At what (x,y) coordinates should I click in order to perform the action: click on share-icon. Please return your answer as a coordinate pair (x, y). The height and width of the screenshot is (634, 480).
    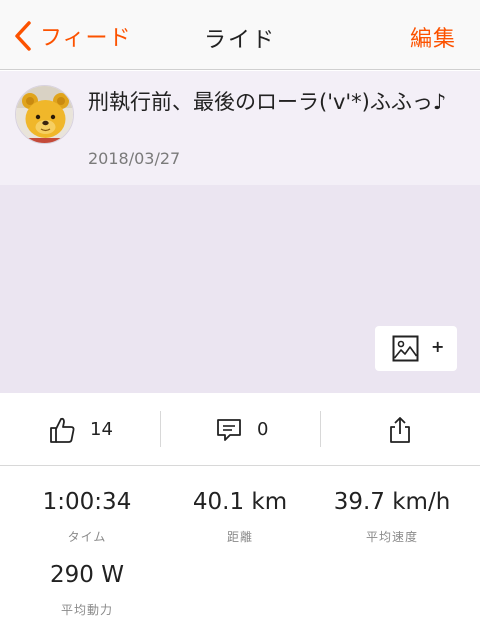
    Looking at the image, I should click on (400, 429).